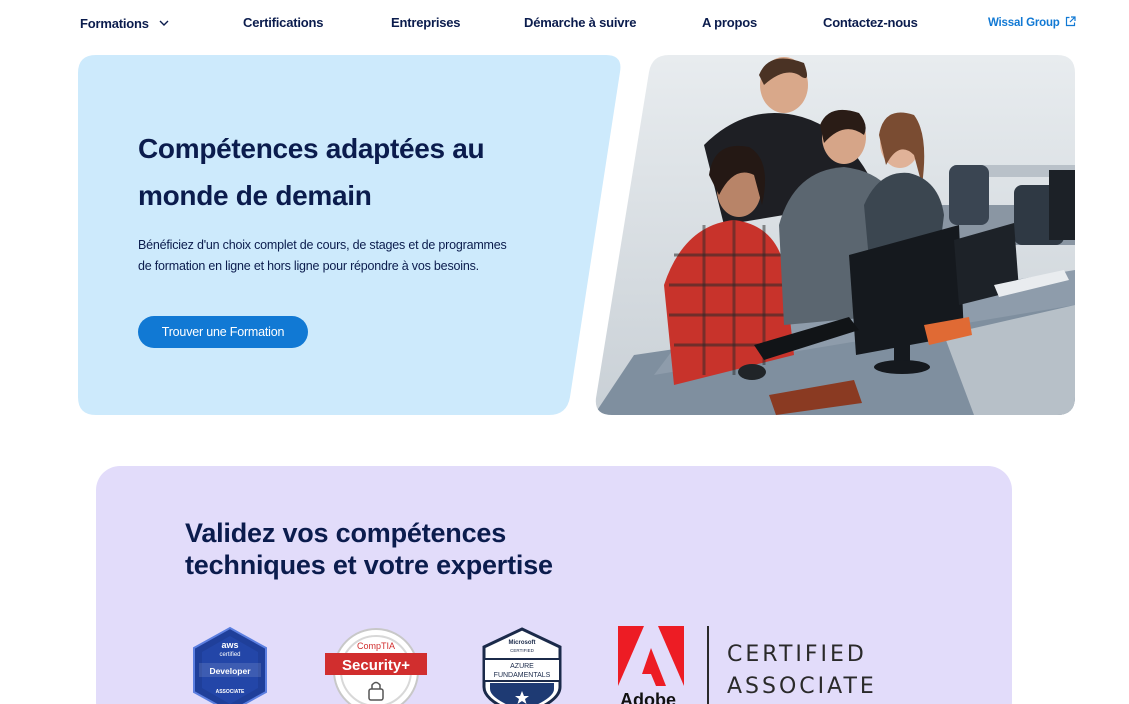 This screenshot has height=704, width=1129. I want to click on svg-text: AZURE, so click(522, 666).